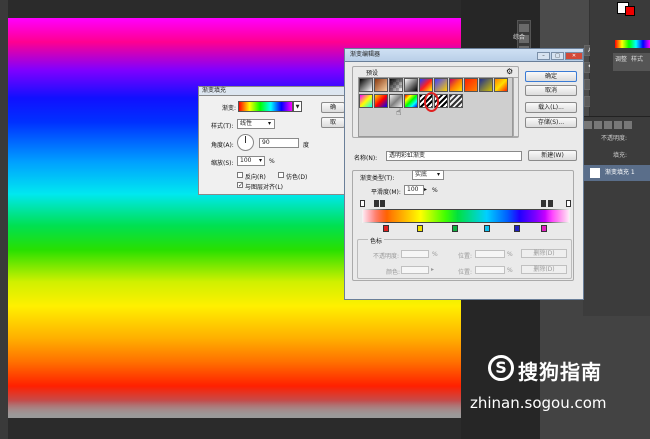 The width and height of the screenshot is (650, 439). What do you see at coordinates (490, 254) in the screenshot?
I see `opacity-location-input` at bounding box center [490, 254].